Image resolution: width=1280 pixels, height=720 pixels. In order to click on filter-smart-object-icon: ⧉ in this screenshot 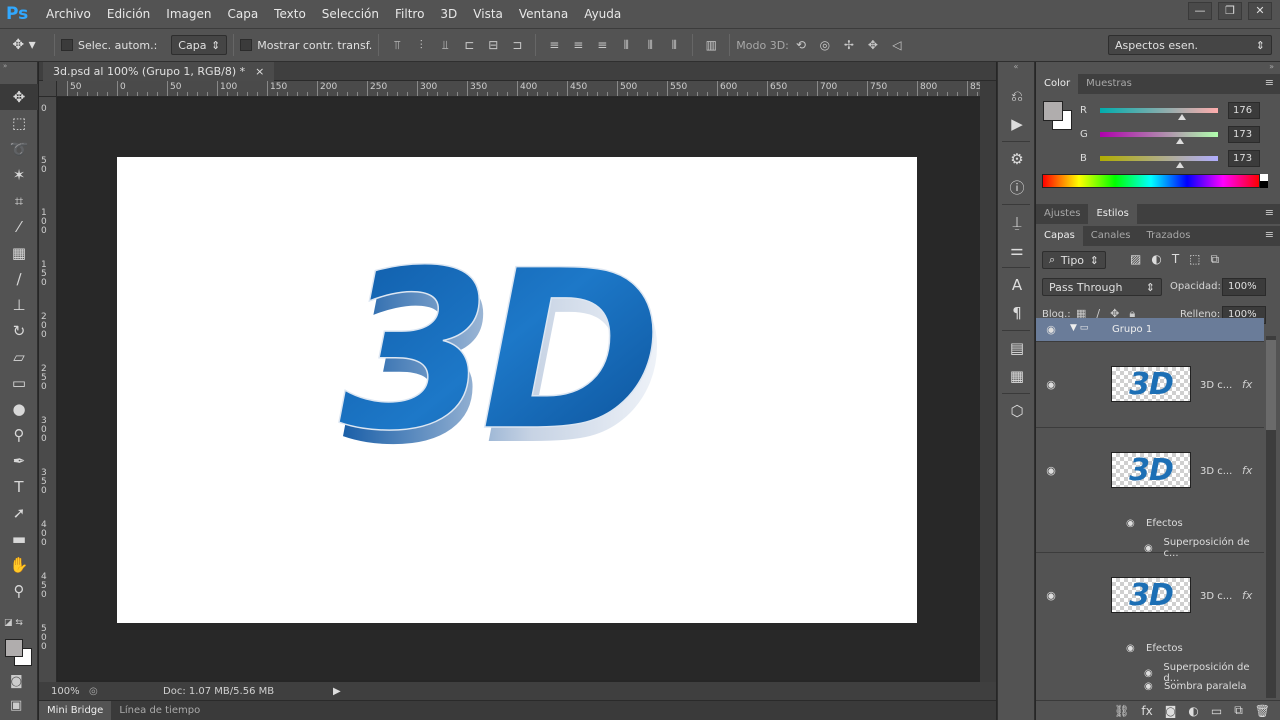, I will do `click(1215, 259)`.